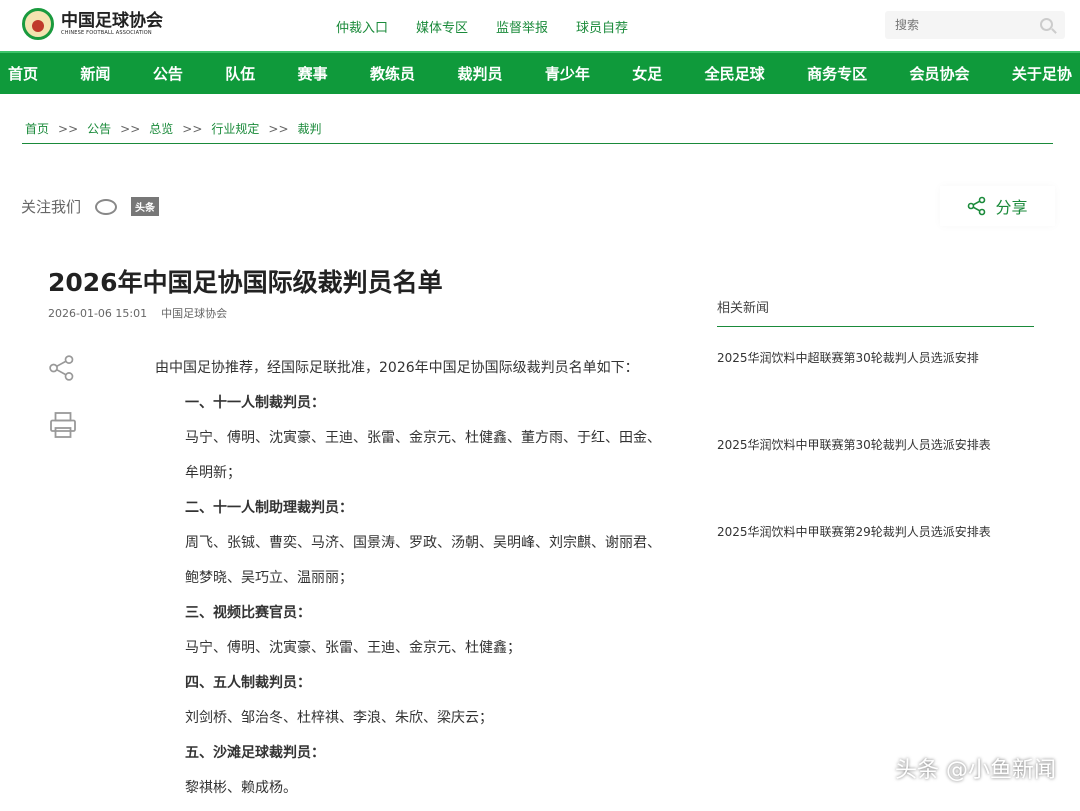  Describe the element at coordinates (875, 381) in the screenshot. I see `related-news-item: 2025华润饮料中超联赛第30轮裁判人员选派安排` at that location.